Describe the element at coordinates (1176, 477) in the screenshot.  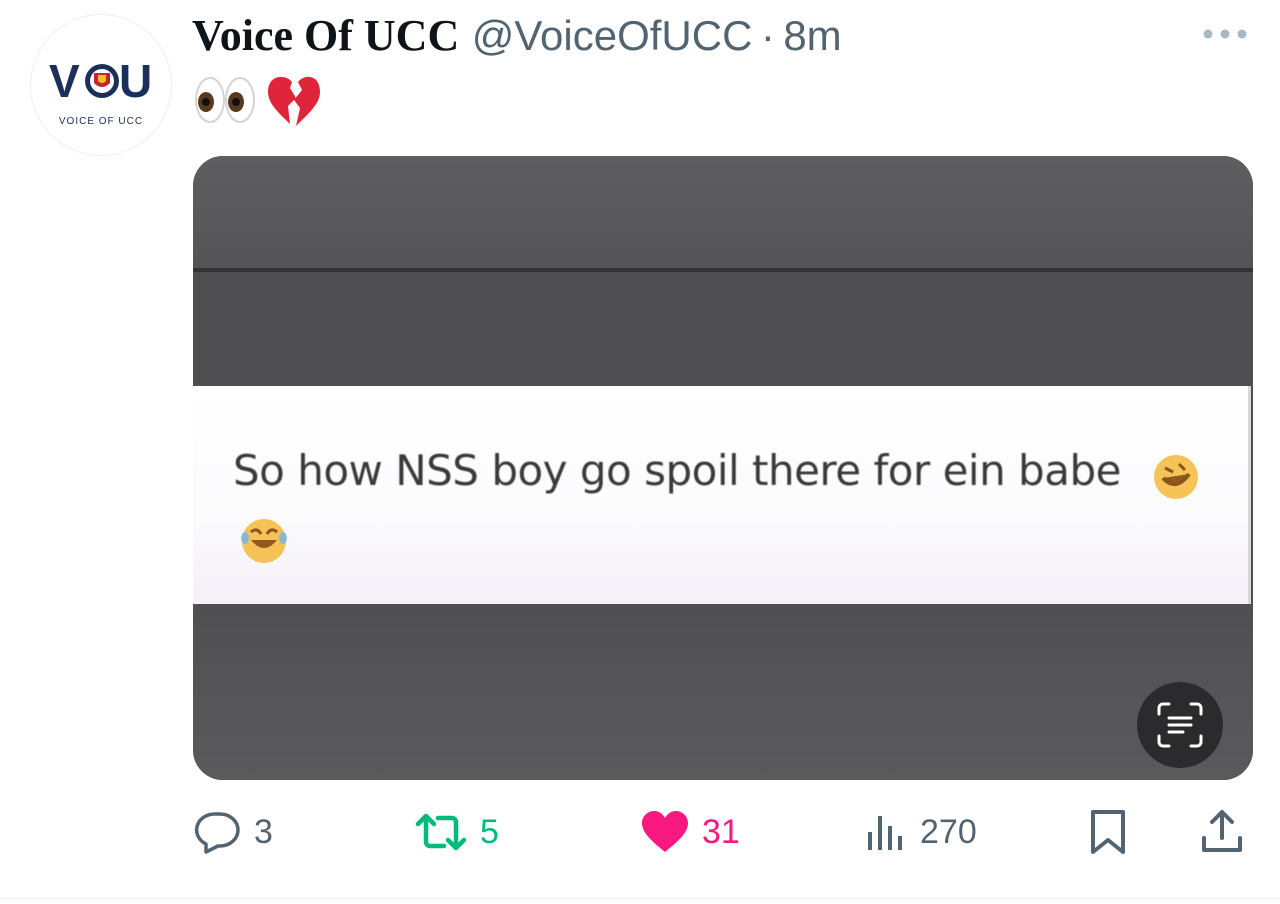
I see `rolling-laughing-emoji` at that location.